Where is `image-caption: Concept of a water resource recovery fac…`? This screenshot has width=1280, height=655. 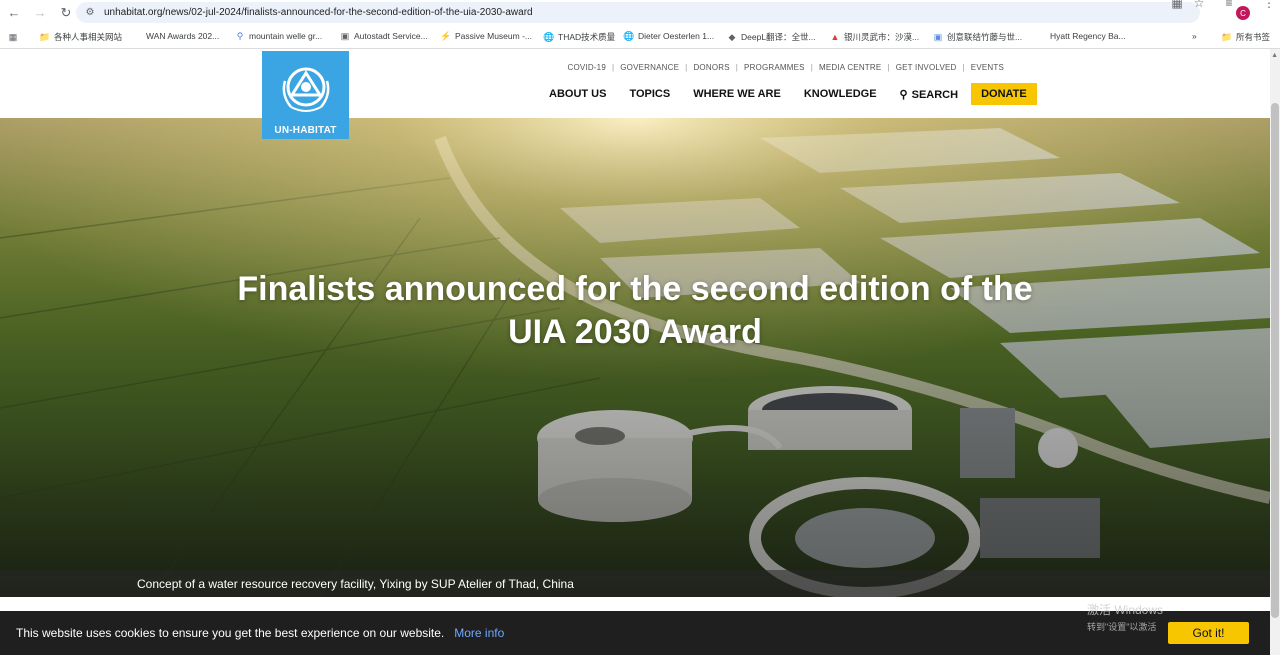
image-caption: Concept of a water resource recovery fac… is located at coordinates (635, 583).